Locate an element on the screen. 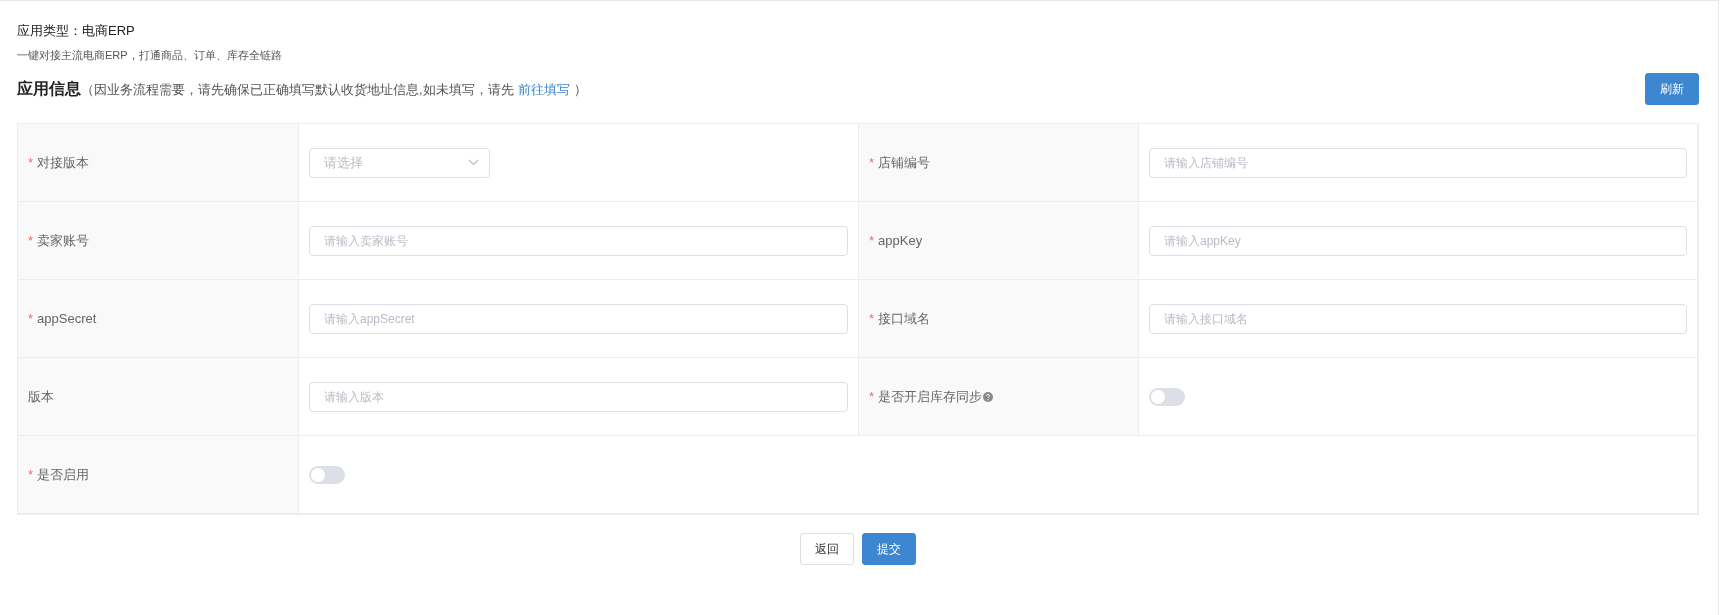 Image resolution: width=1725 pixels, height=615 pixels. field-label: 是否启用 is located at coordinates (63, 474).